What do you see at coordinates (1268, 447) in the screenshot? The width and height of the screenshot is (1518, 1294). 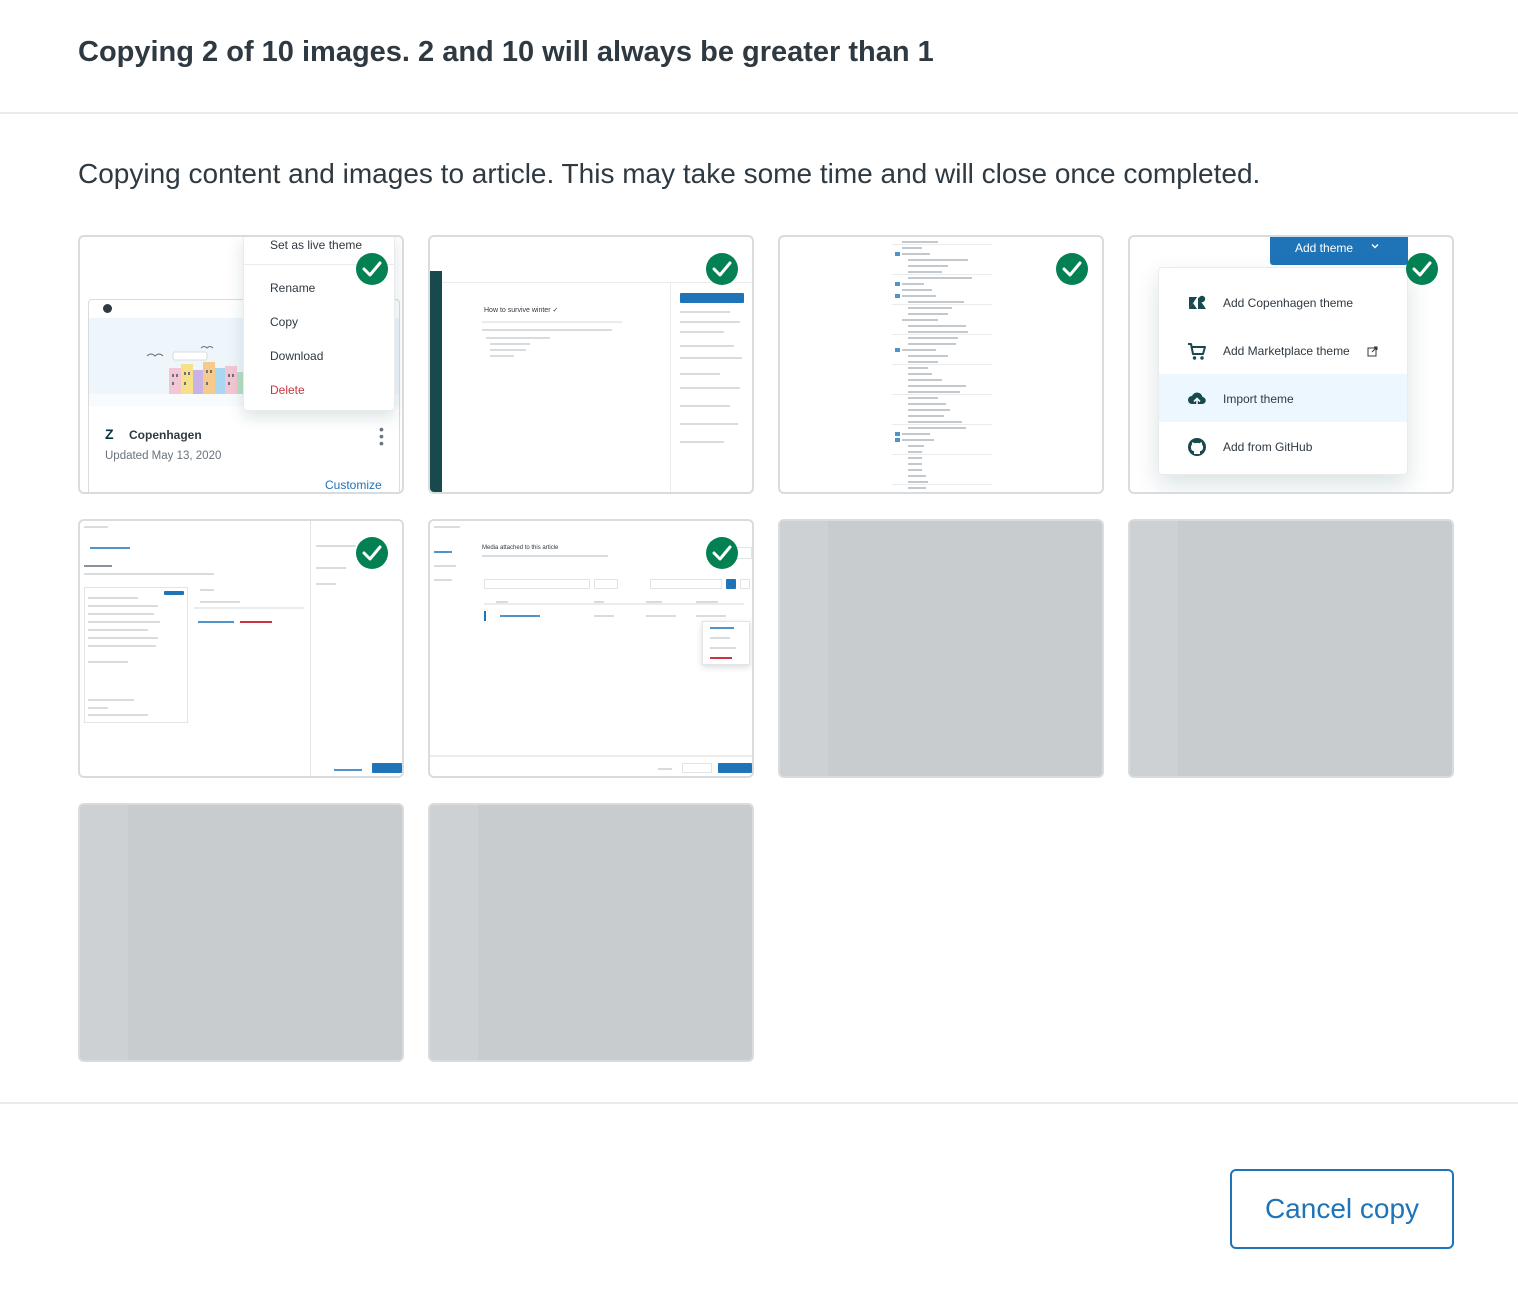 I see `menu-item-label: Add from GitHub` at bounding box center [1268, 447].